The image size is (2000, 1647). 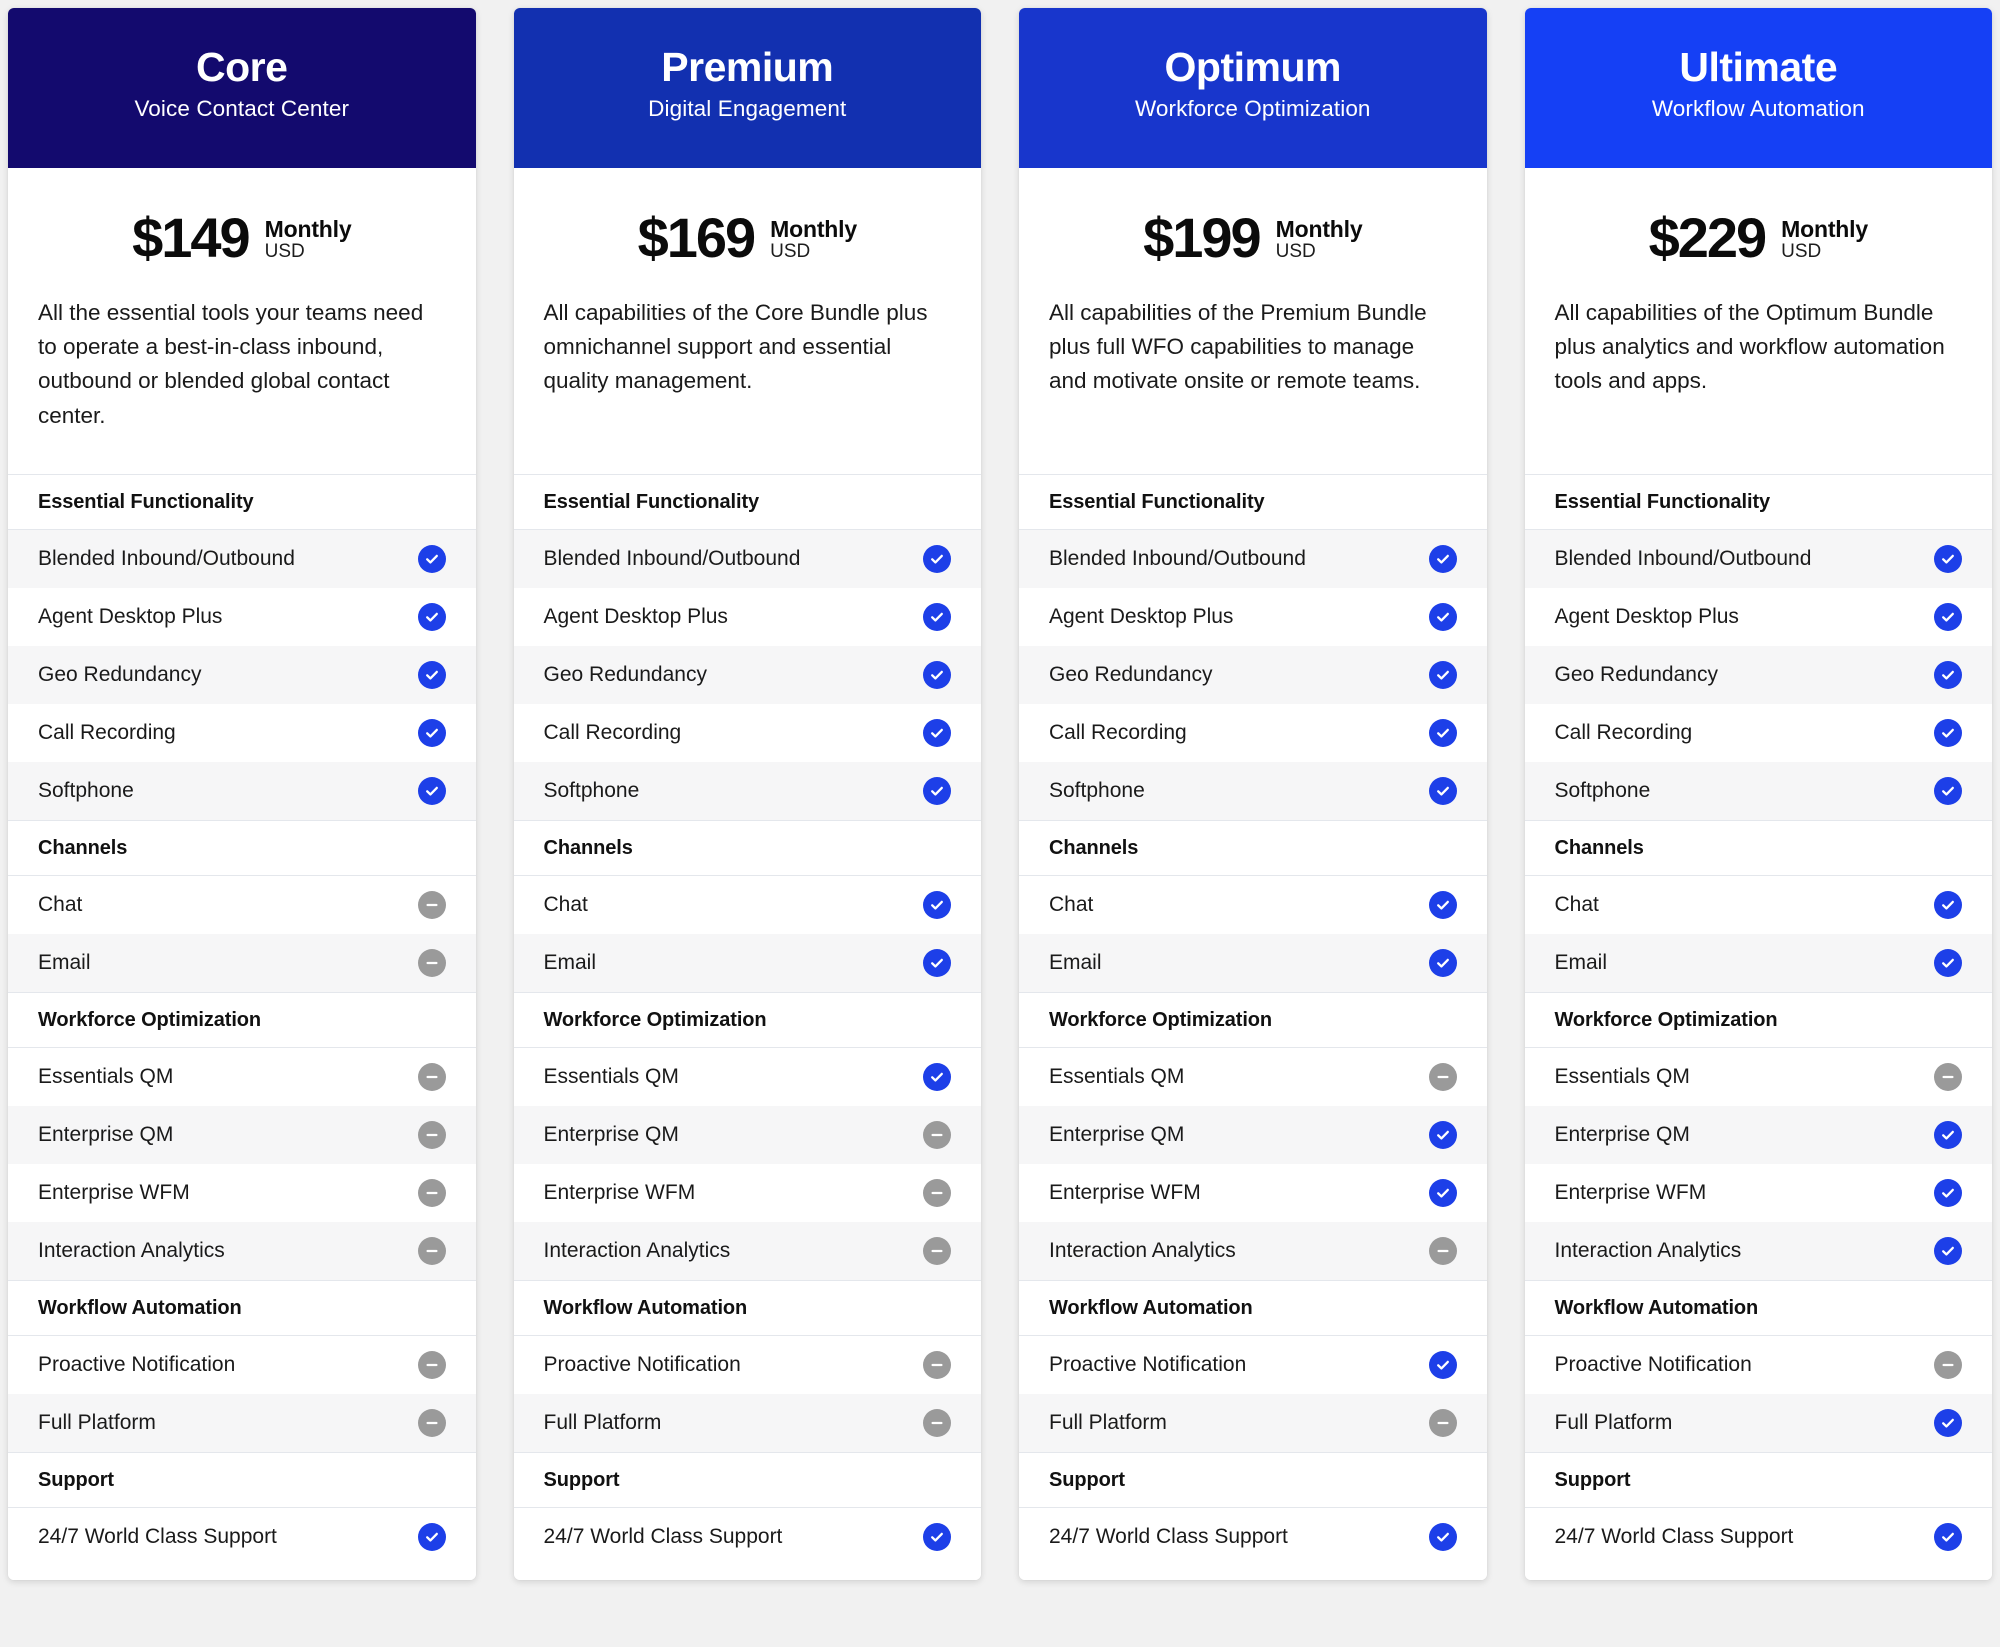 What do you see at coordinates (1253, 67) in the screenshot?
I see `plan-name: Optimum` at bounding box center [1253, 67].